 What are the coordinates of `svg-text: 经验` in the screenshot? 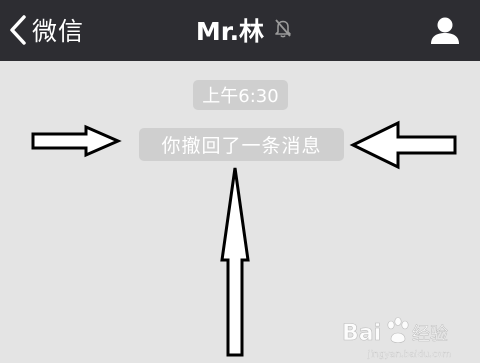 It's located at (430, 334).